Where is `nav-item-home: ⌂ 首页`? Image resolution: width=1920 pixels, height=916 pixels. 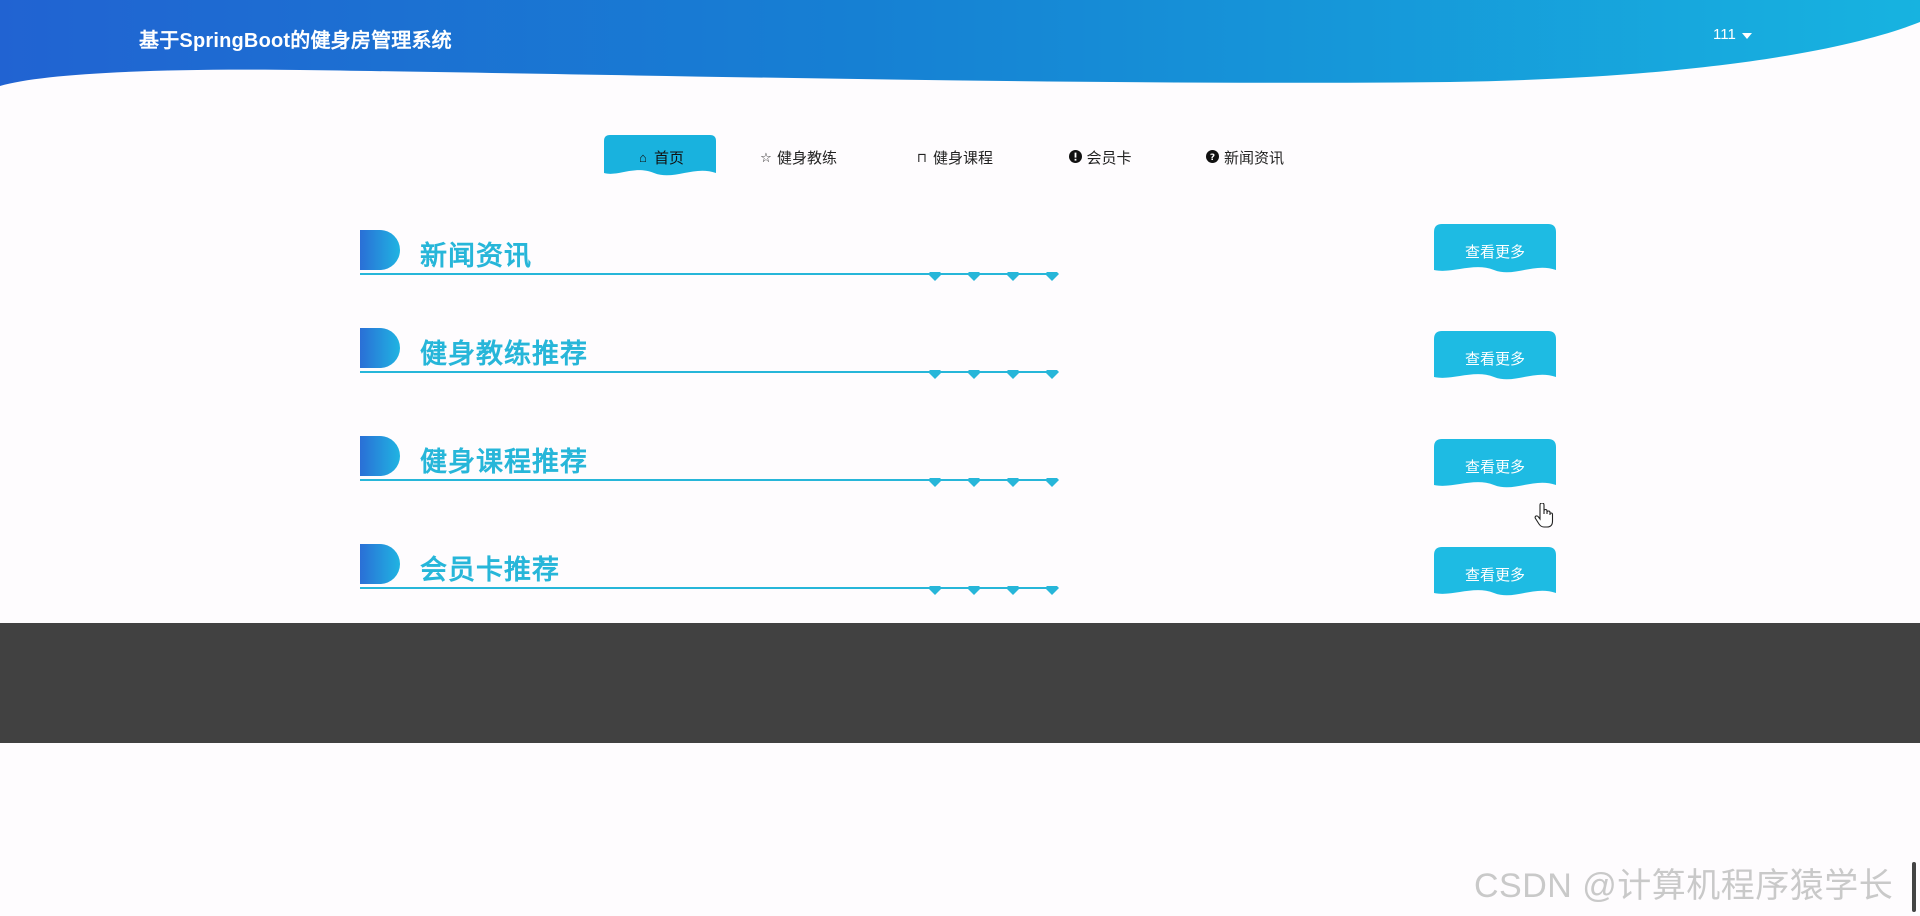 nav-item-home: ⌂ 首页 is located at coordinates (660, 157).